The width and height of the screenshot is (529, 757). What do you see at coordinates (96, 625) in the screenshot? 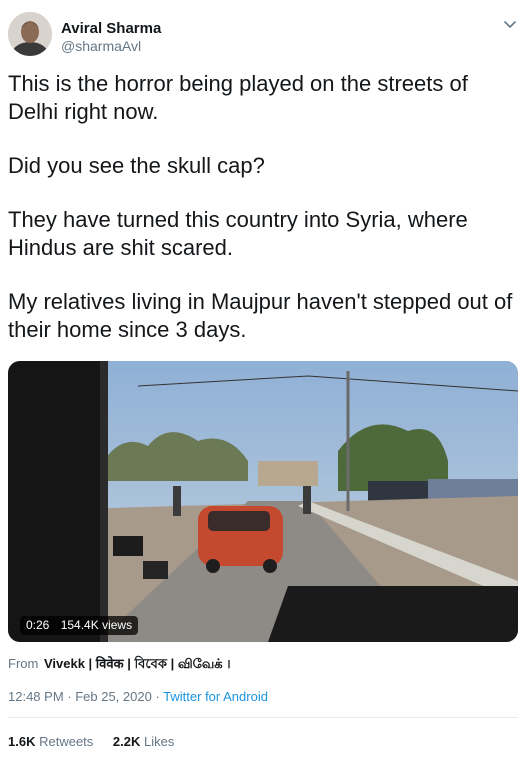
I see `video-views: 154.4K views` at bounding box center [96, 625].